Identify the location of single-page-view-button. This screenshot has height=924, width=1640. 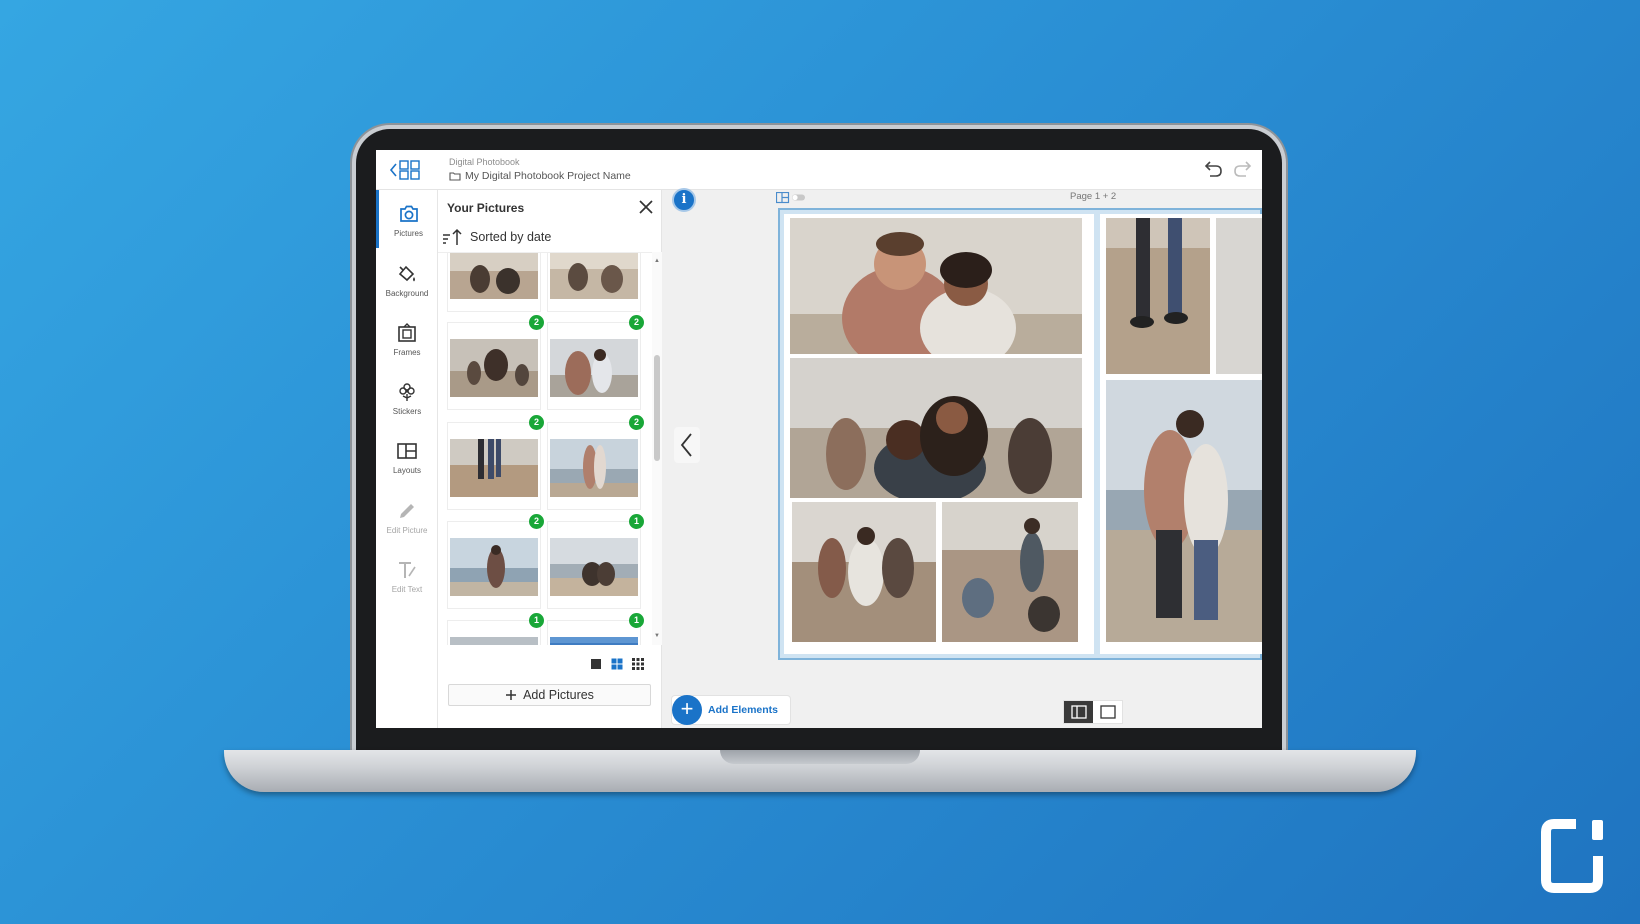
(1107, 712).